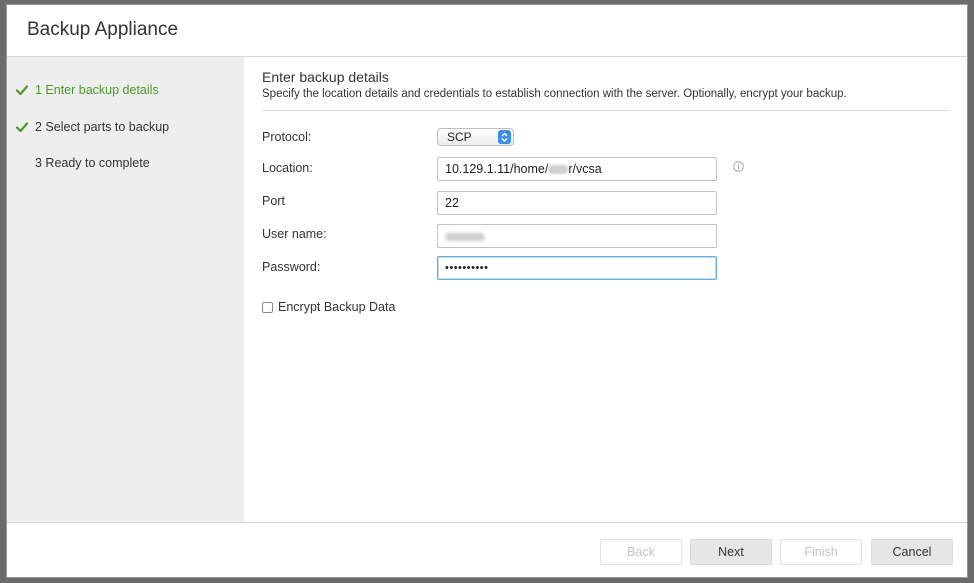  I want to click on dialog-footer: Back Next Finish Cancel, so click(487, 549).